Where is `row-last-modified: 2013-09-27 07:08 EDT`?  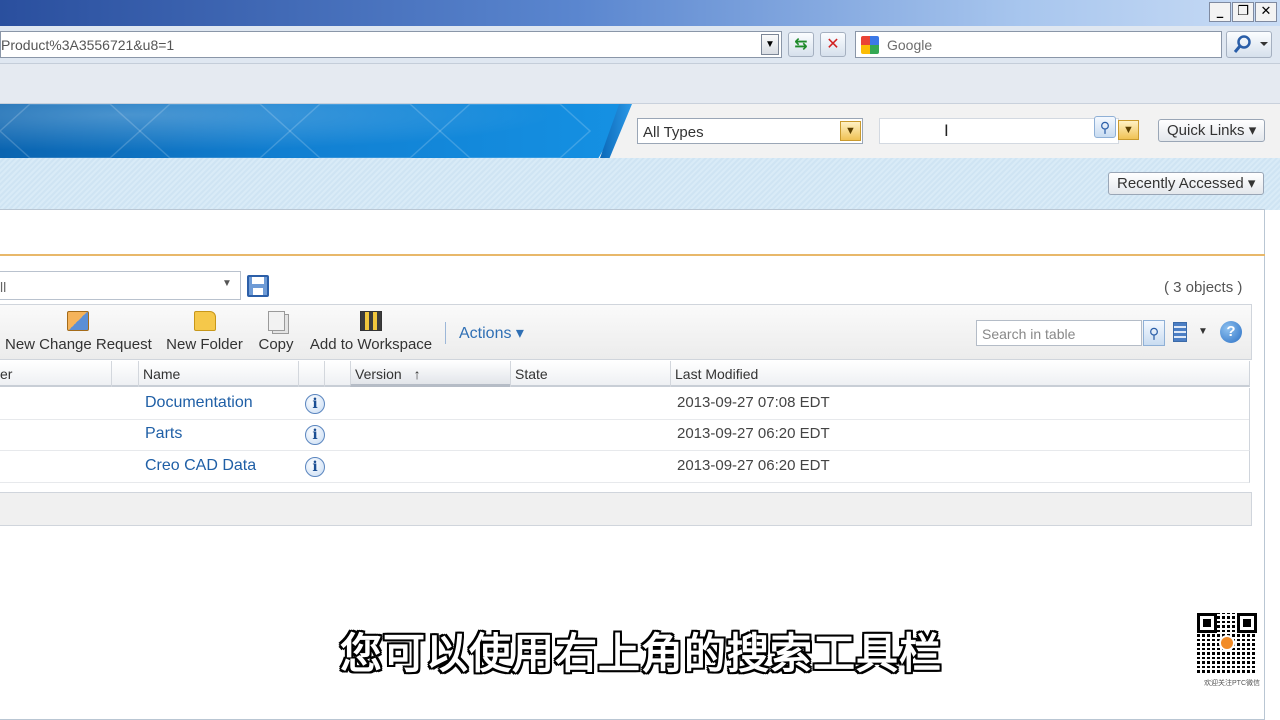
row-last-modified: 2013-09-27 07:08 EDT is located at coordinates (753, 402).